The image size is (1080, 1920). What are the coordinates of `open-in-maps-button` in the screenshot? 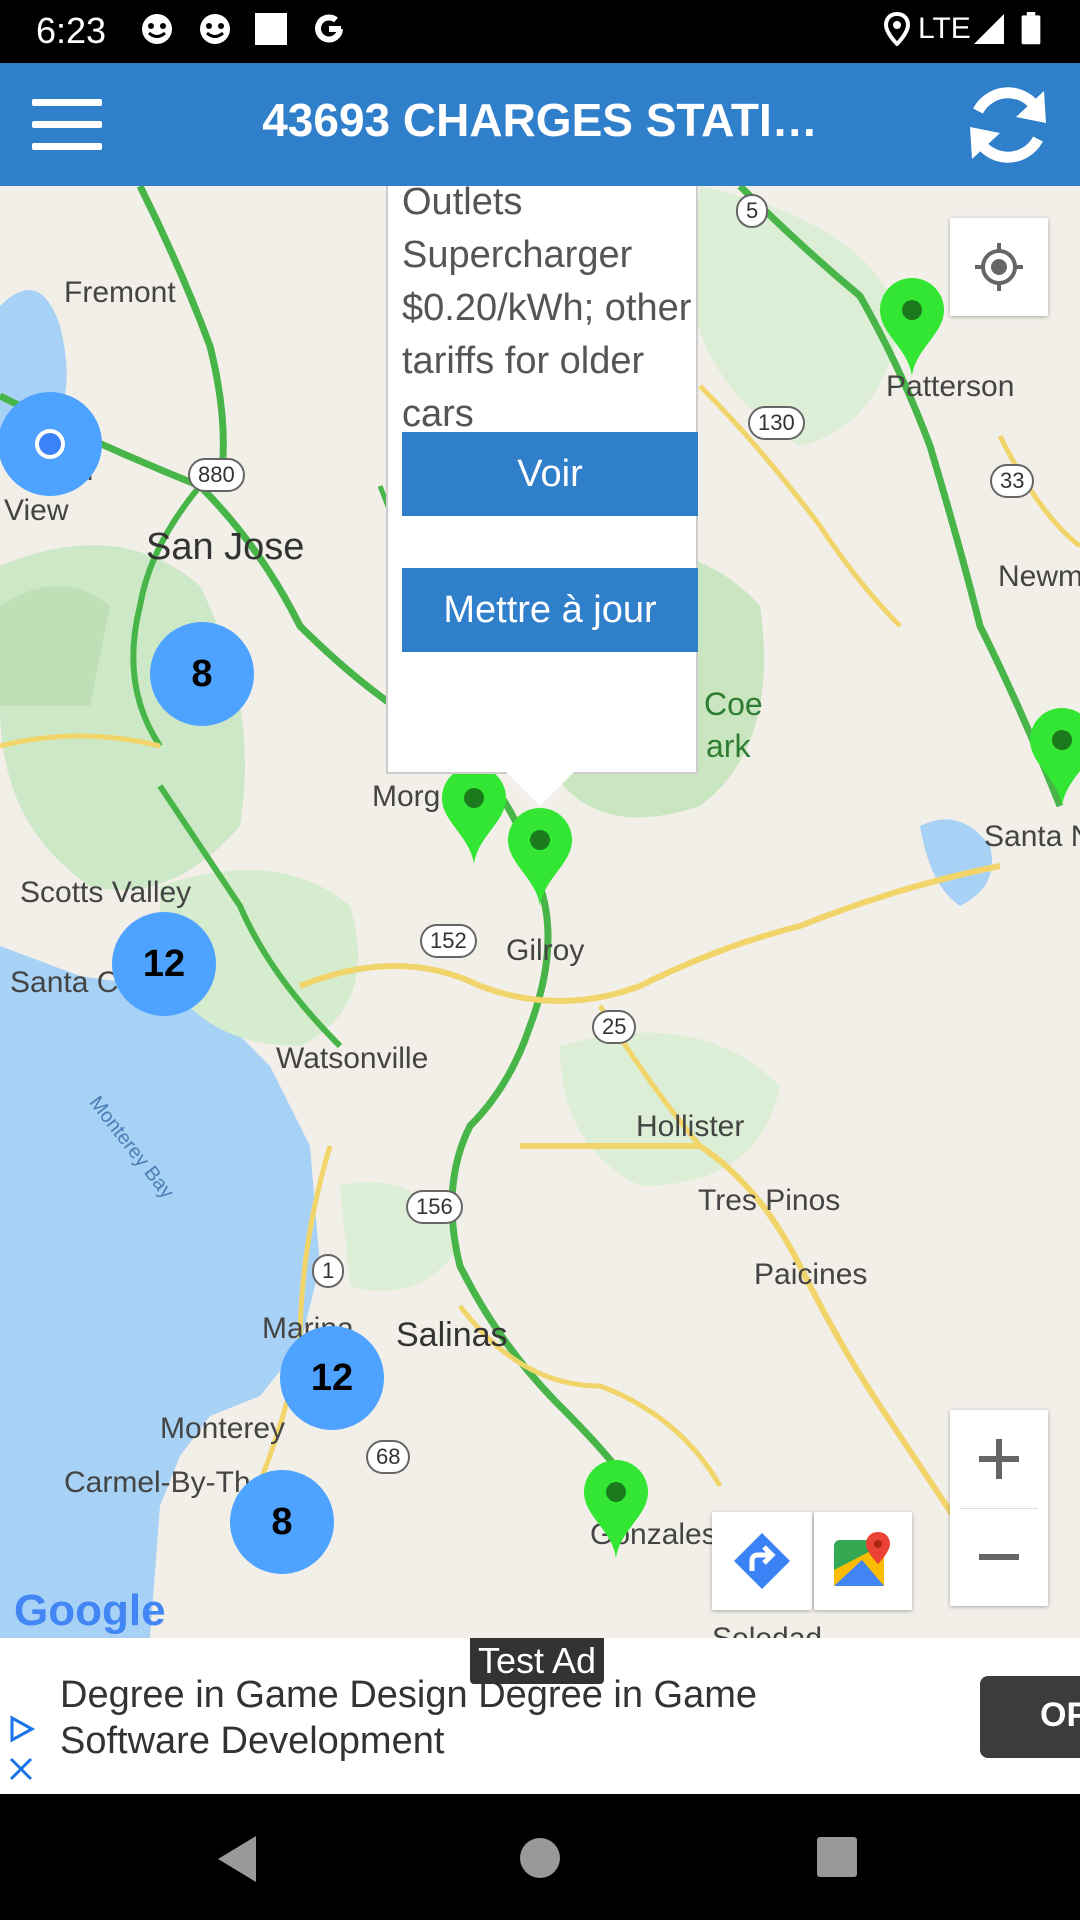 It's located at (863, 1561).